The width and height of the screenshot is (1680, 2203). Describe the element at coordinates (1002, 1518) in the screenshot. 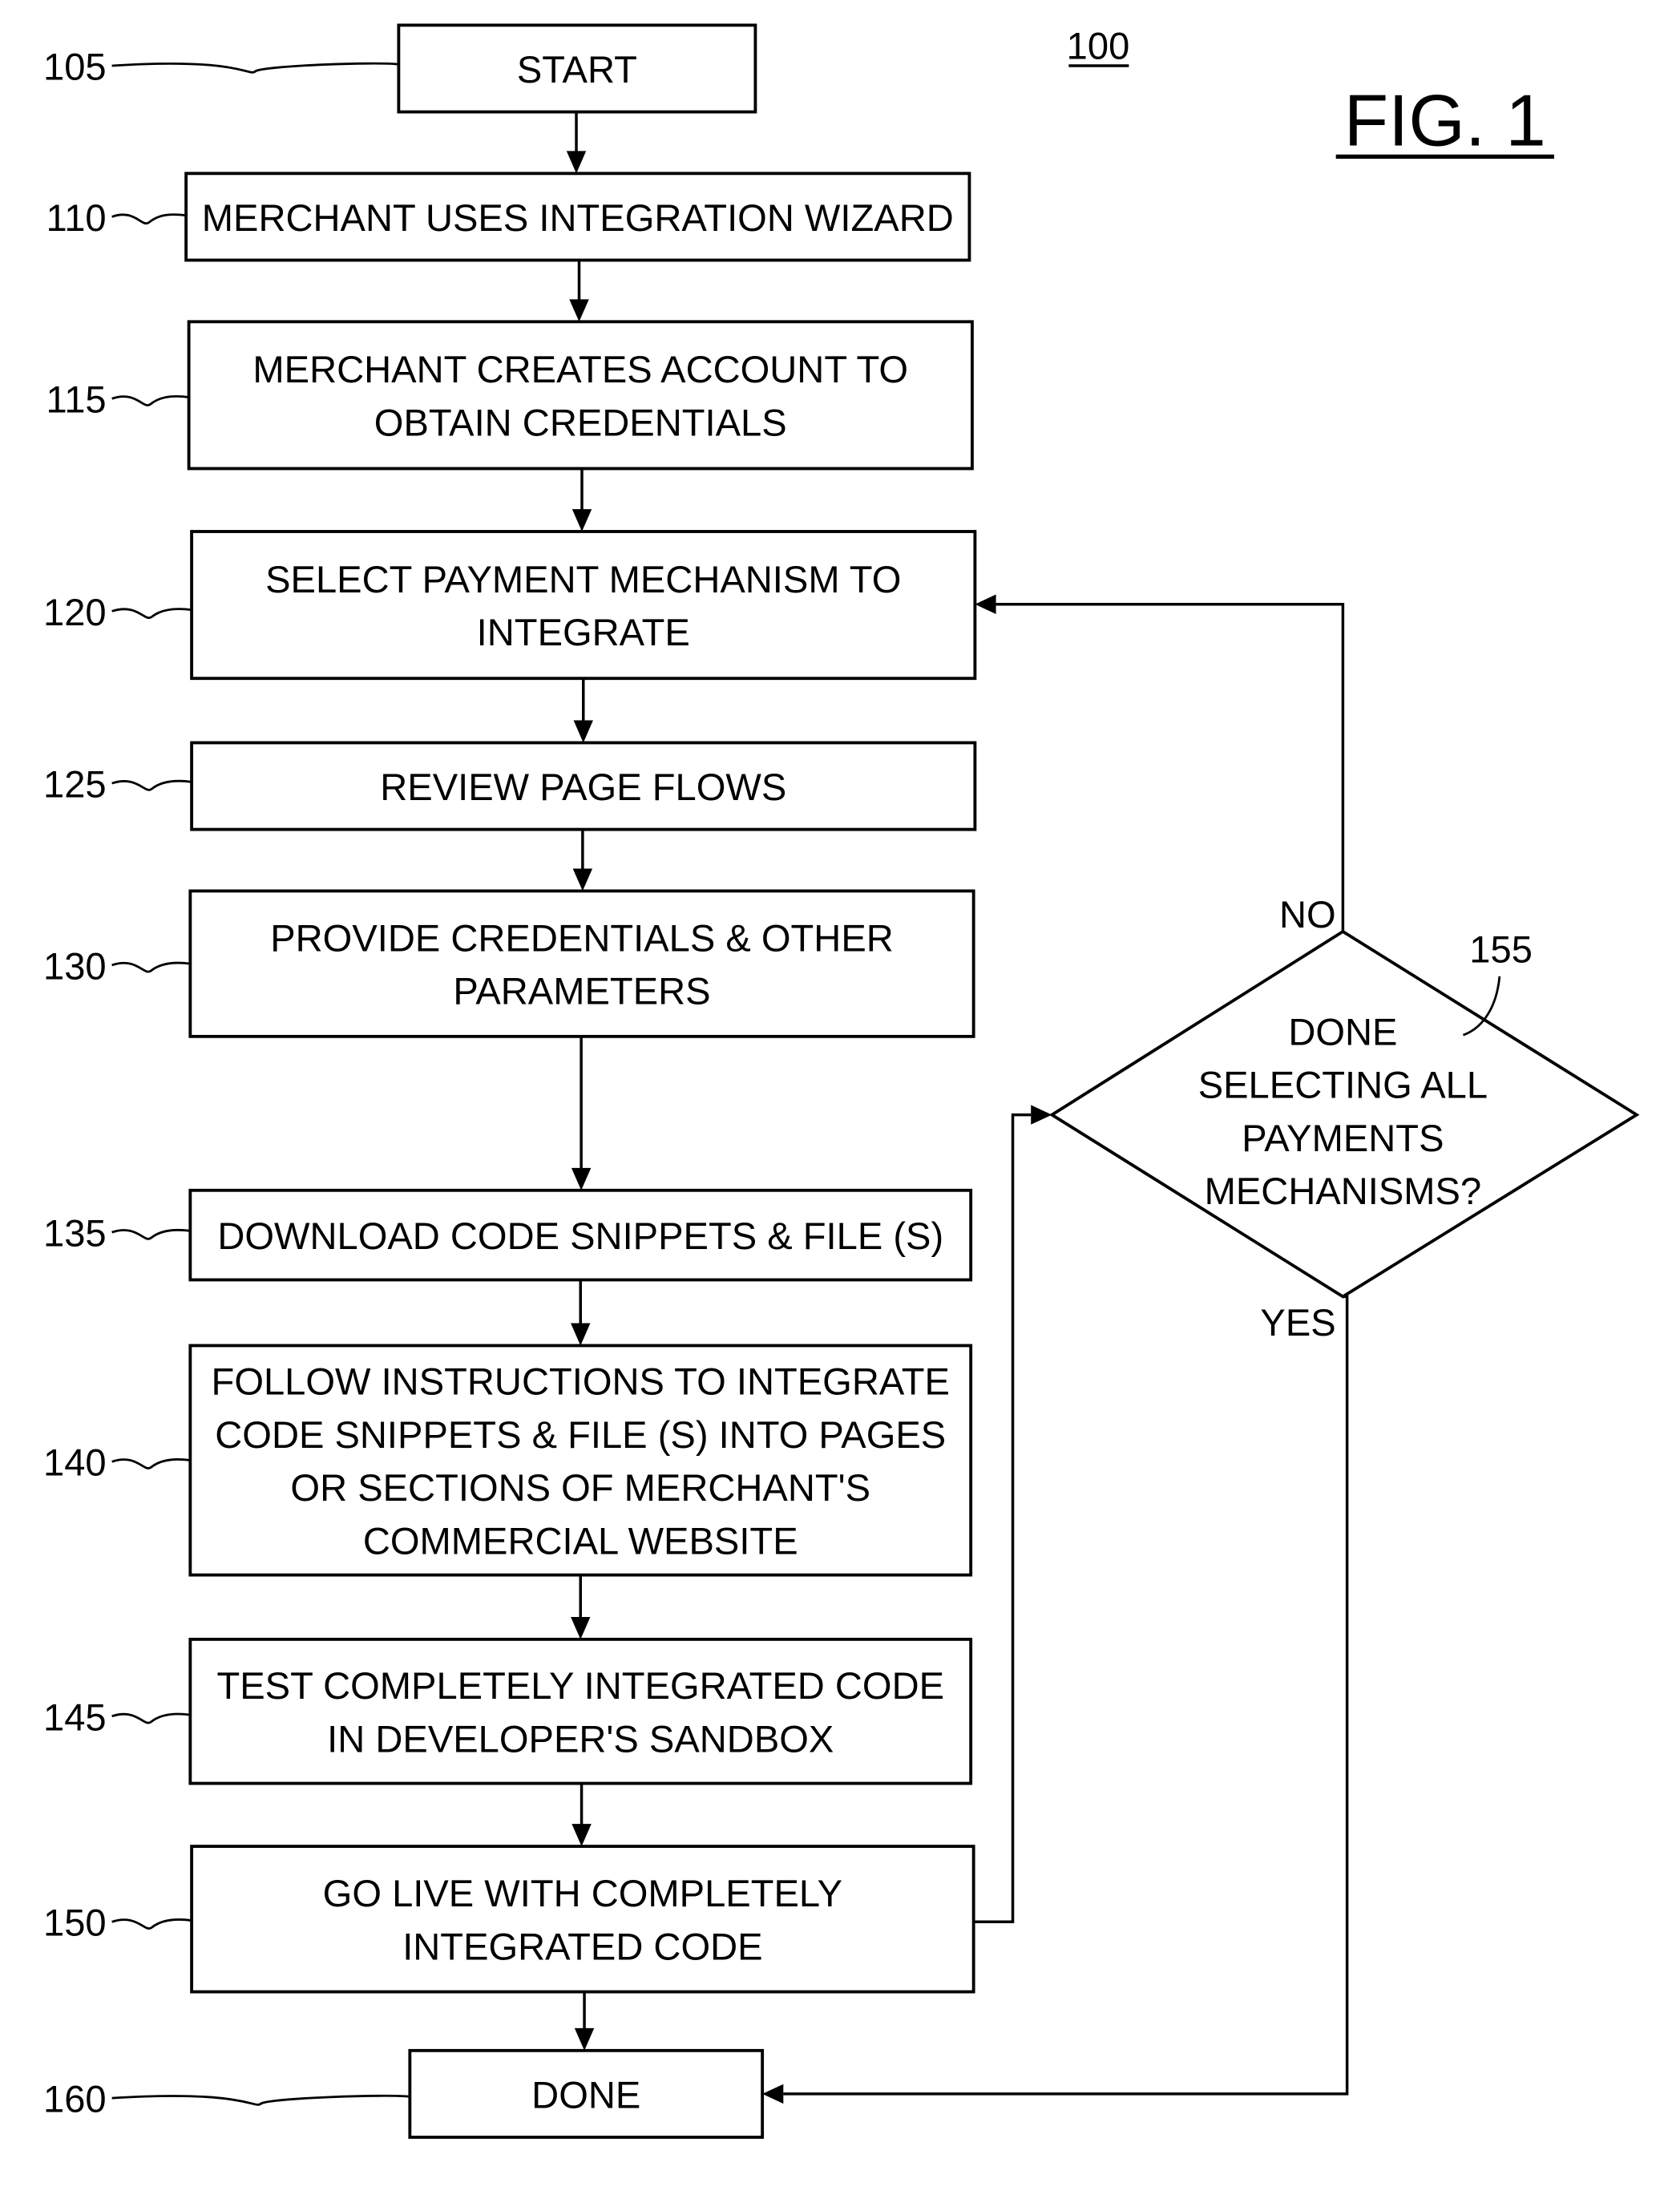

I see `go-live-to-decision-line` at that location.